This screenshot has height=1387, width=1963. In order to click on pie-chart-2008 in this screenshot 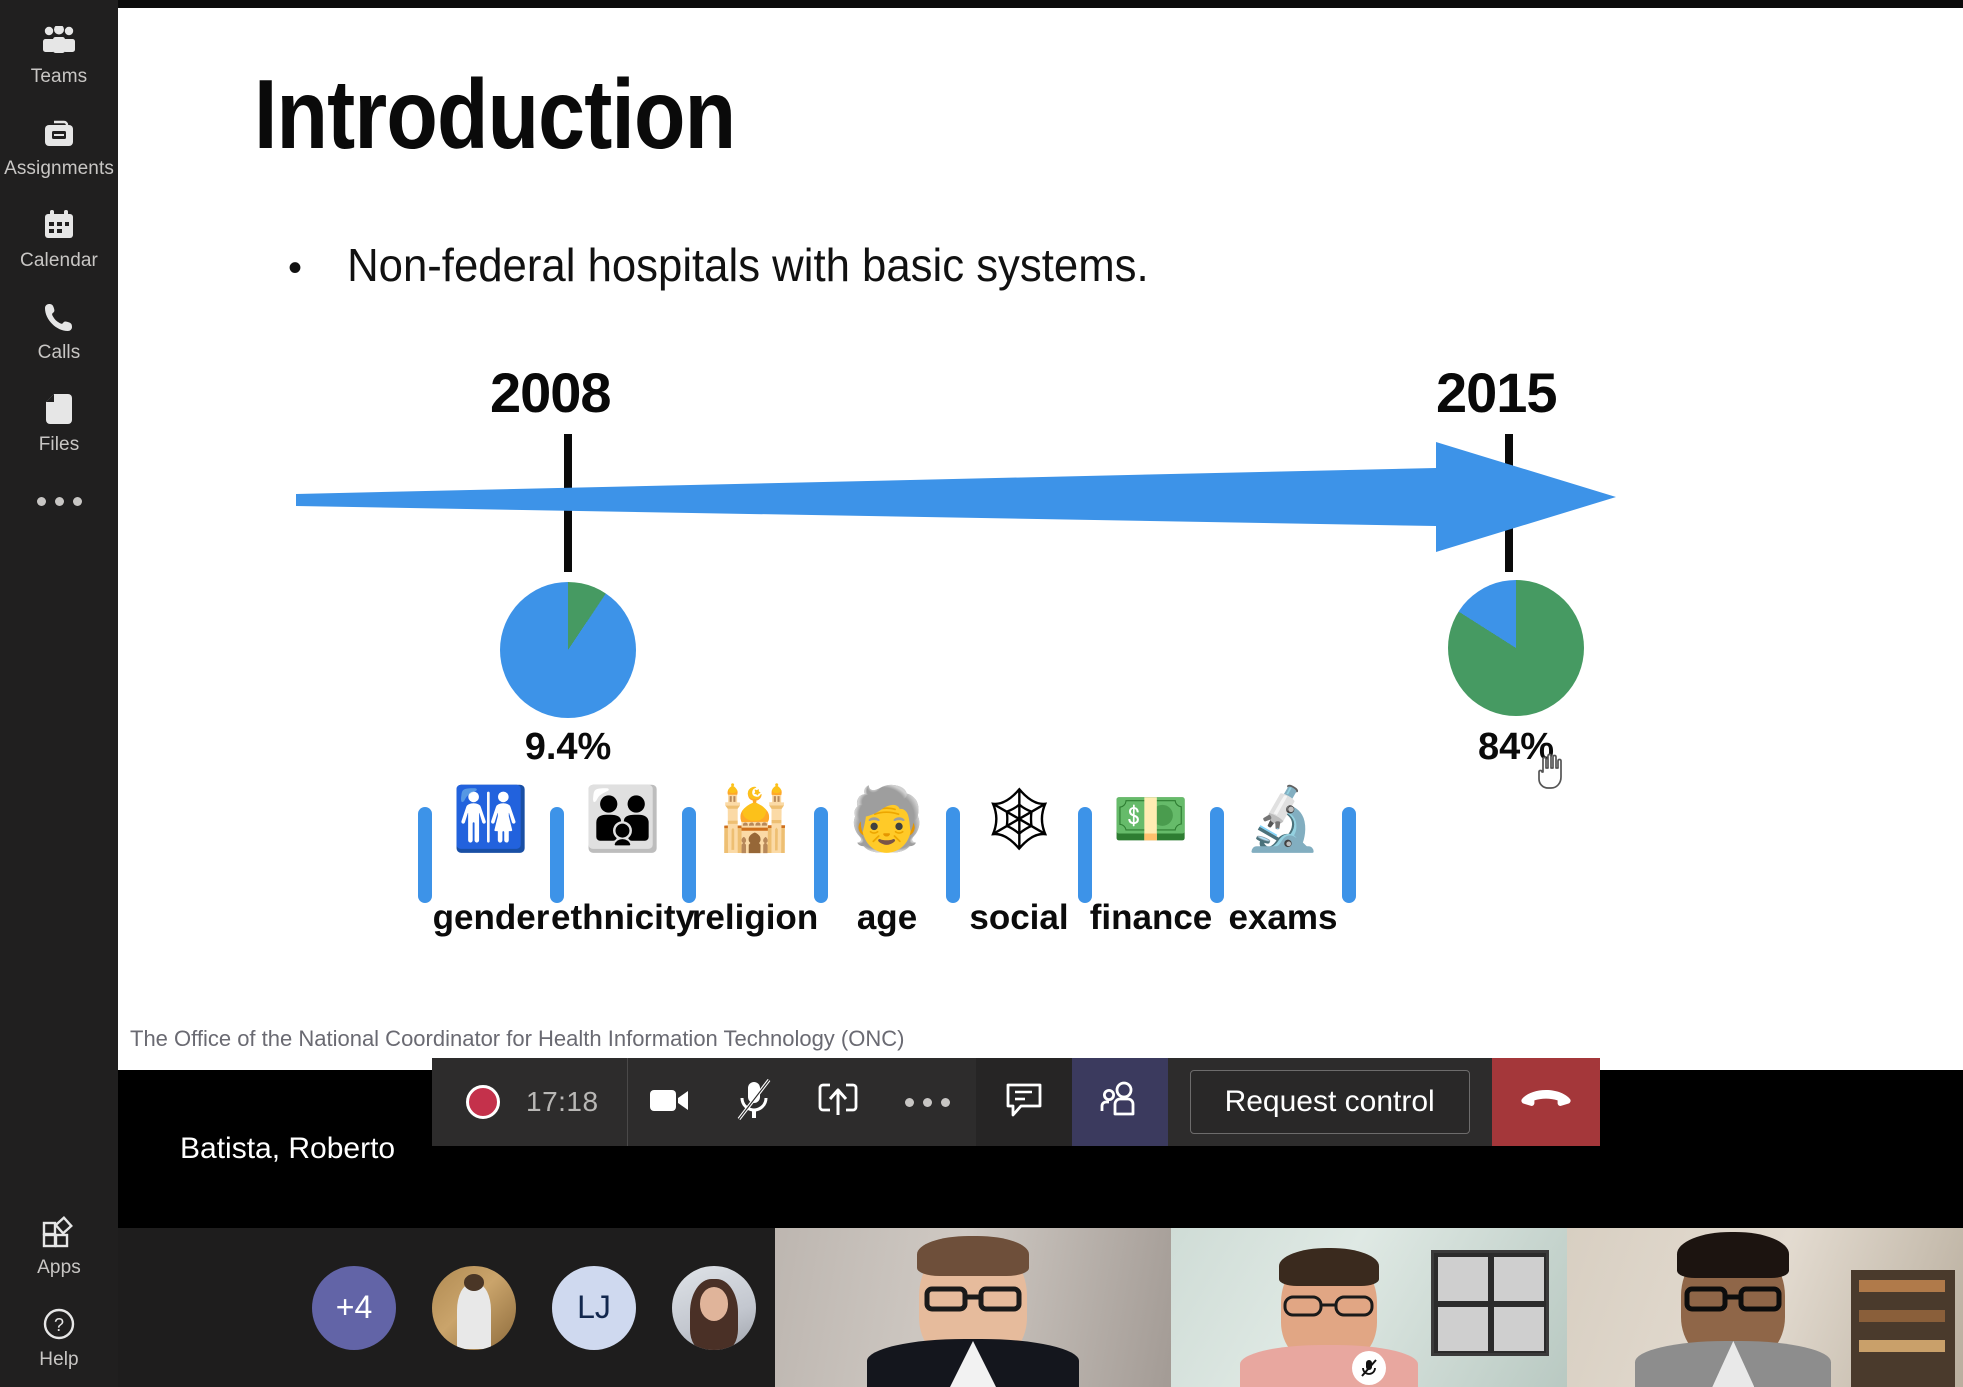, I will do `click(568, 650)`.